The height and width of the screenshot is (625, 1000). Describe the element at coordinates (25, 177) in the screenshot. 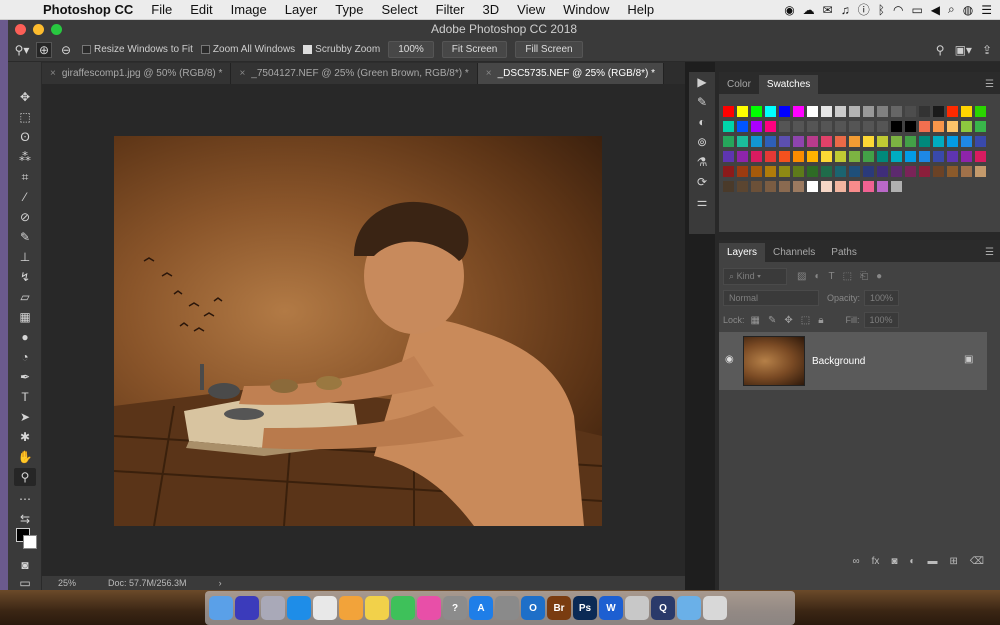

I see `crop-tool-icon: ⌗` at that location.